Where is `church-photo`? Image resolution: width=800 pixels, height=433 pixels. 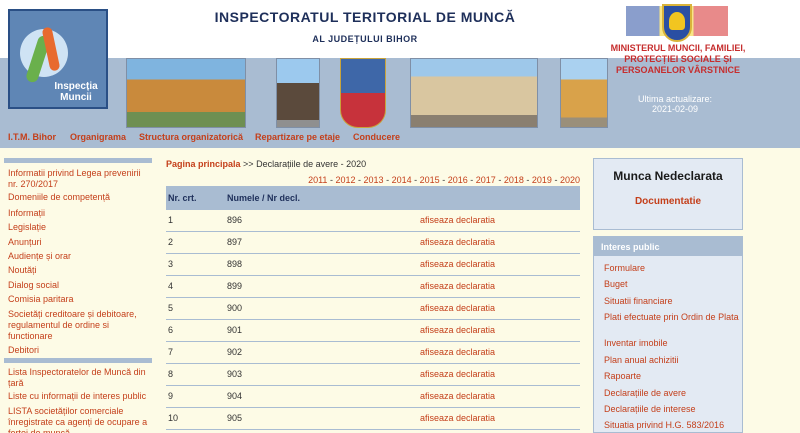
church-photo is located at coordinates (584, 93).